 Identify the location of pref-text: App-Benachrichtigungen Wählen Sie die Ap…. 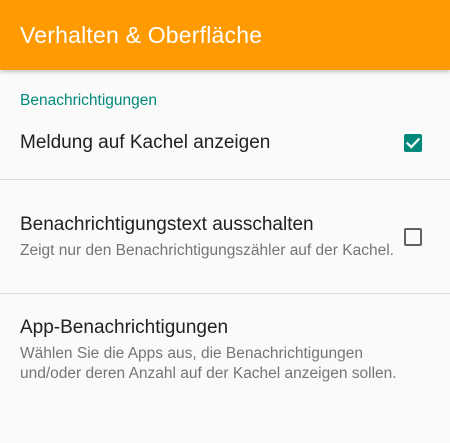
(221, 350).